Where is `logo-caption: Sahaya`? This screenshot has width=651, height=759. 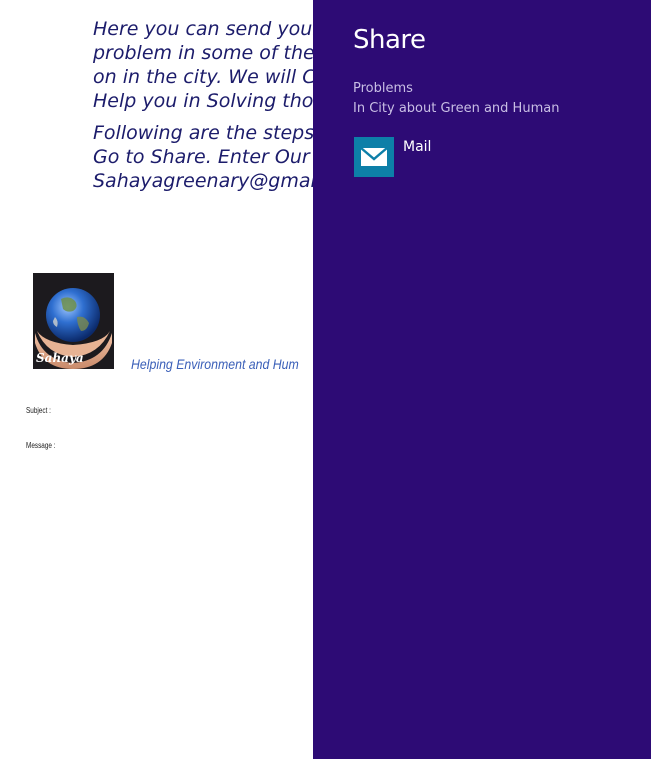
logo-caption: Sahaya is located at coordinates (60, 358).